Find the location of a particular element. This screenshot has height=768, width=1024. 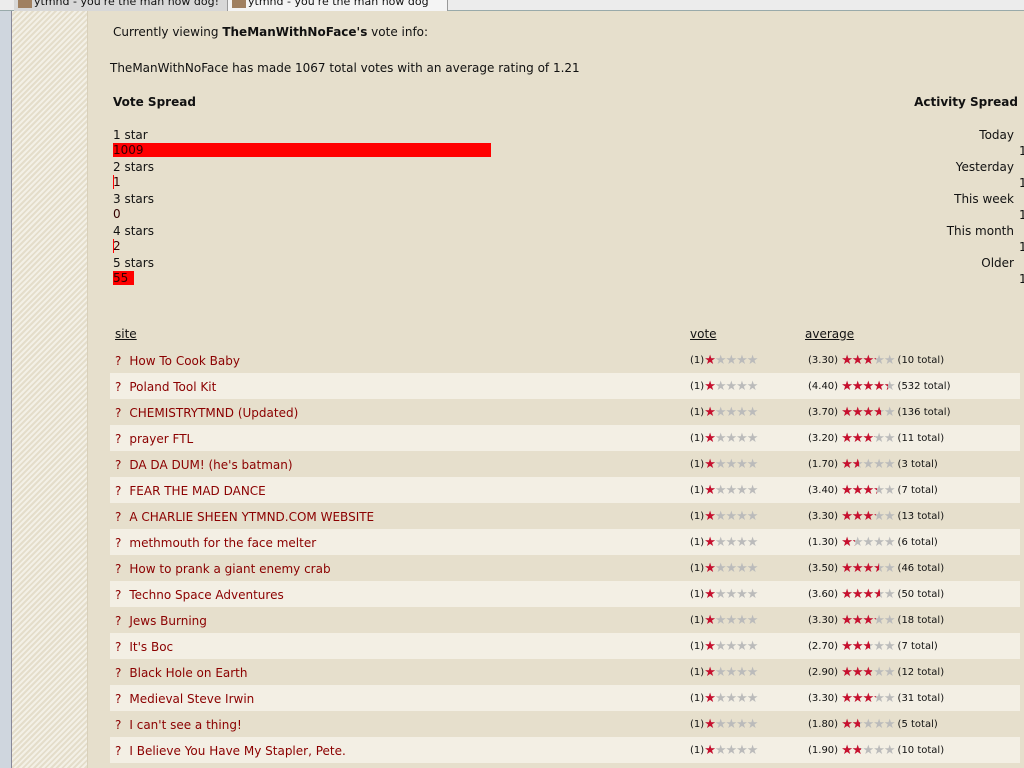

activity-value: 1 is located at coordinates (1021, 183).